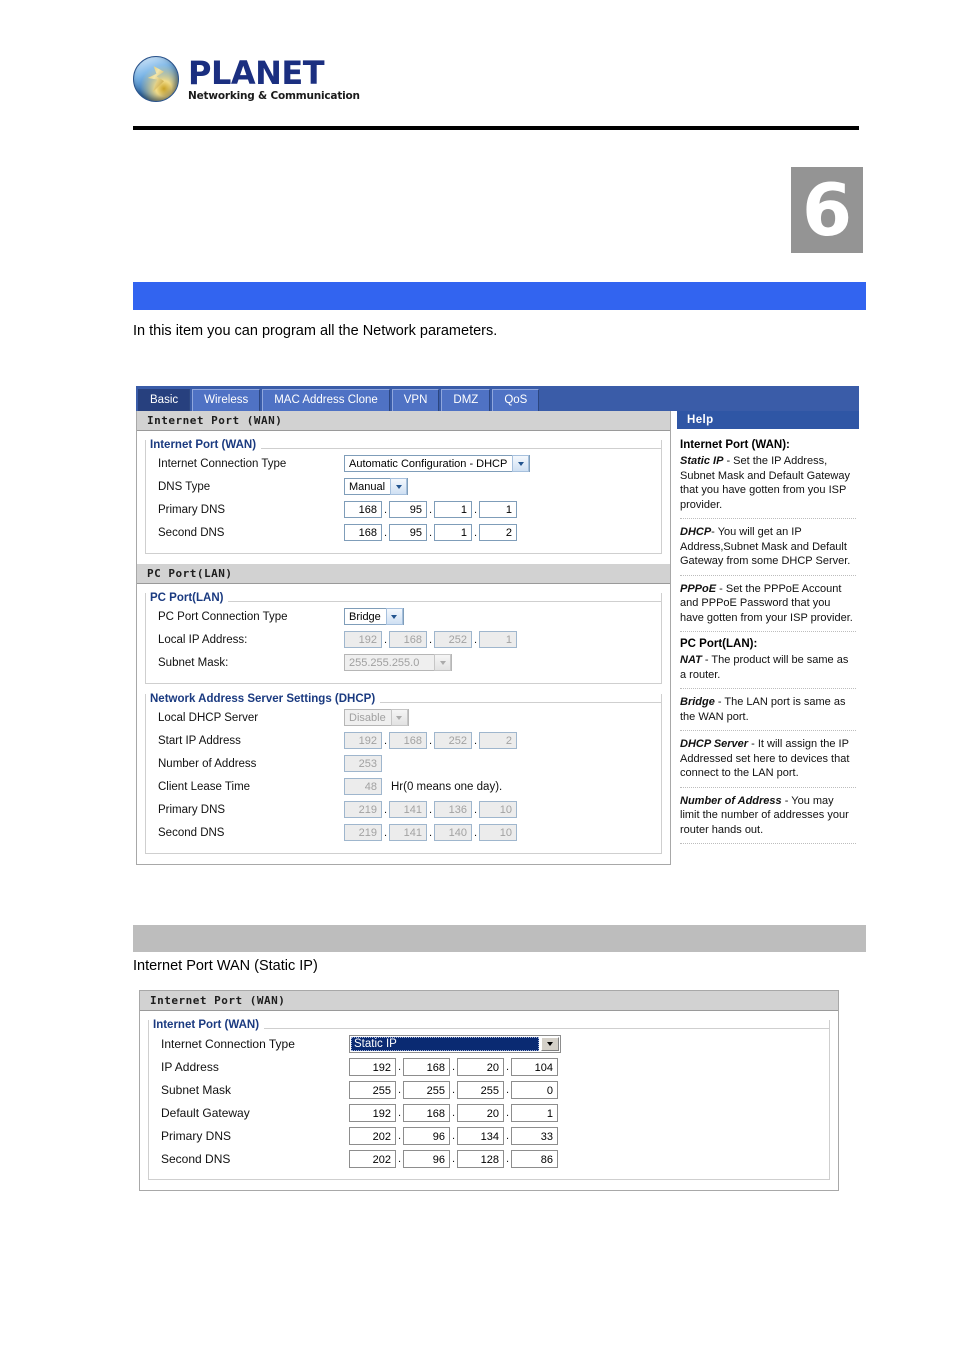 The width and height of the screenshot is (954, 1350). What do you see at coordinates (192, 509) in the screenshot?
I see `wan-primary-dns-label: Primary DNS` at bounding box center [192, 509].